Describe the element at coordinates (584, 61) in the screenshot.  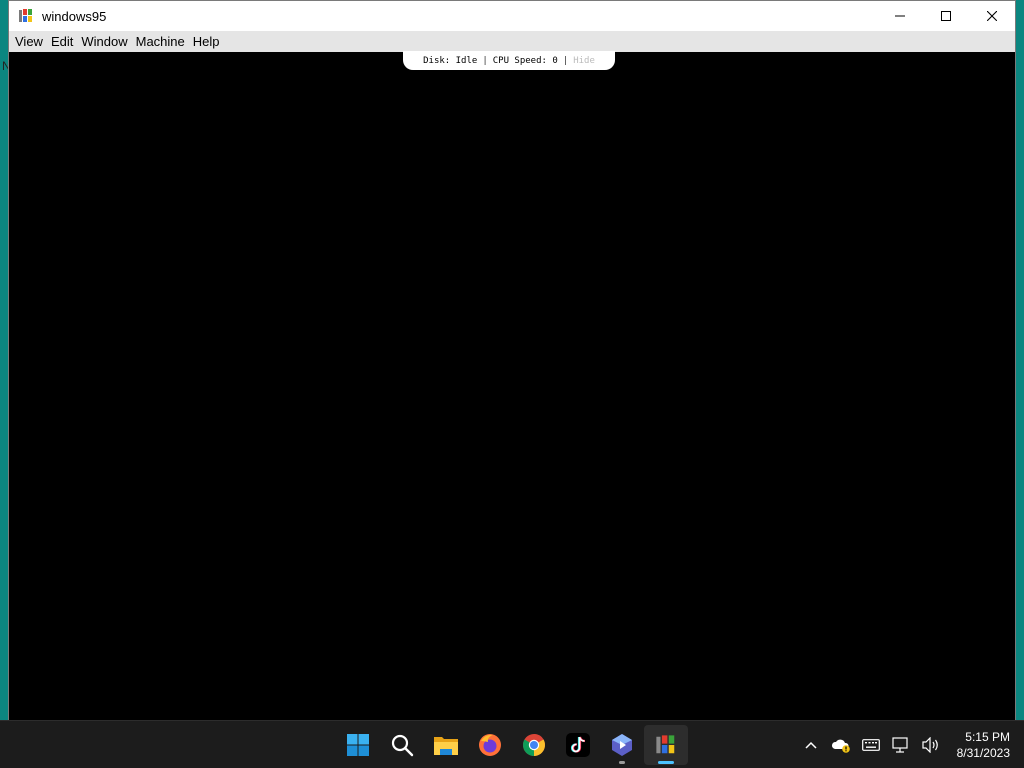
I see `hide-status-link: Hide` at that location.